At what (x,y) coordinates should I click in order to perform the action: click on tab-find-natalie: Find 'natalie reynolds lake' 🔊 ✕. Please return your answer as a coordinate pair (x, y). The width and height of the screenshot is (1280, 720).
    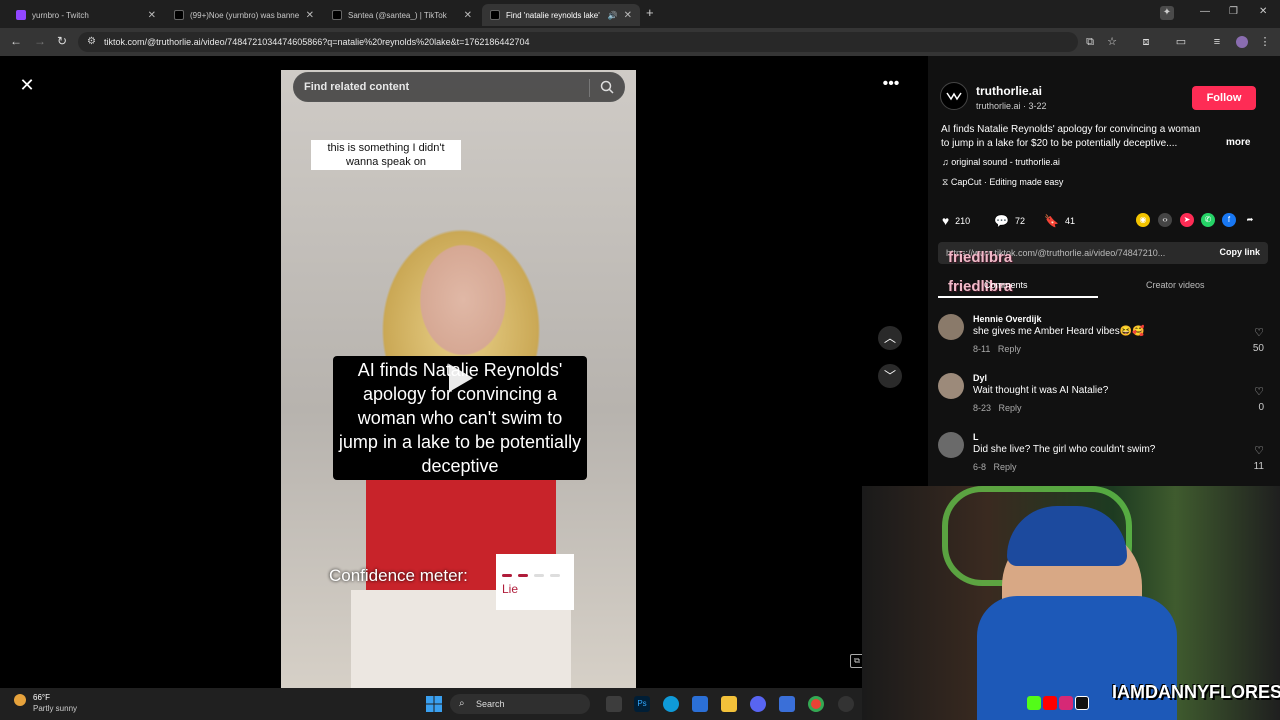
    Looking at the image, I should click on (561, 15).